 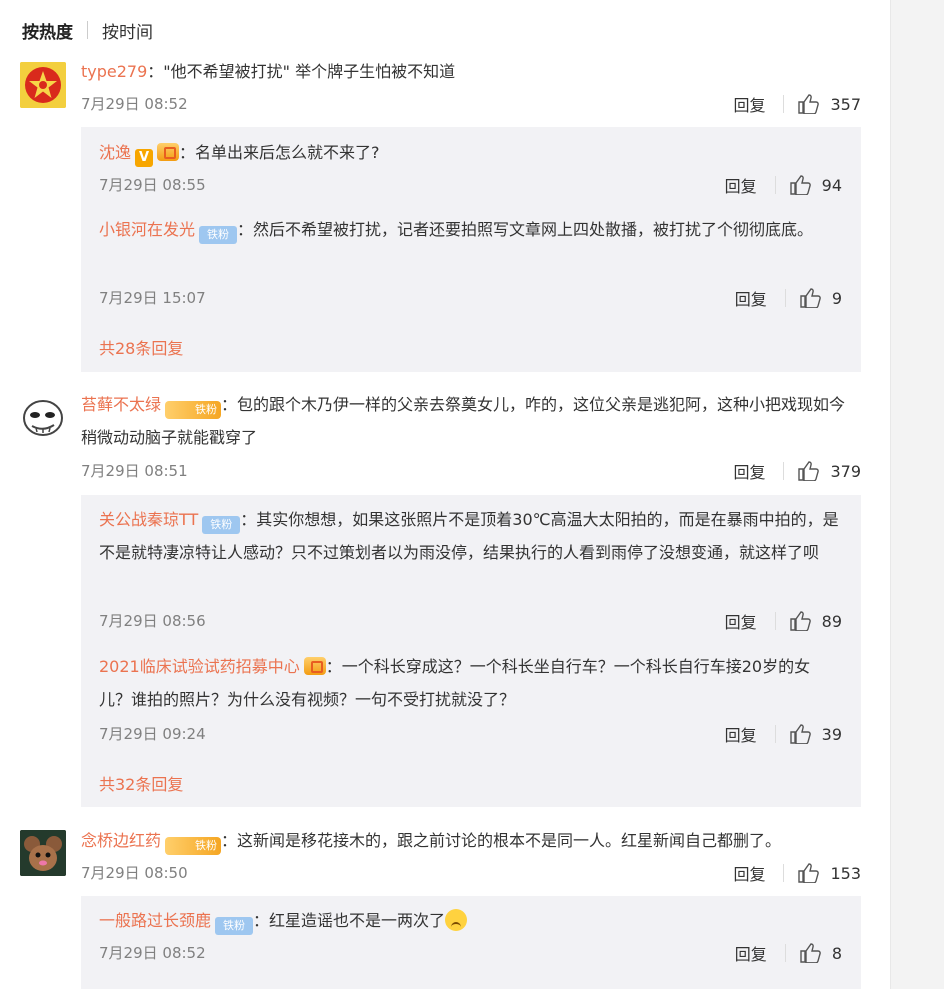 What do you see at coordinates (152, 185) in the screenshot?
I see `reply-time: 7月29日 08:55` at bounding box center [152, 185].